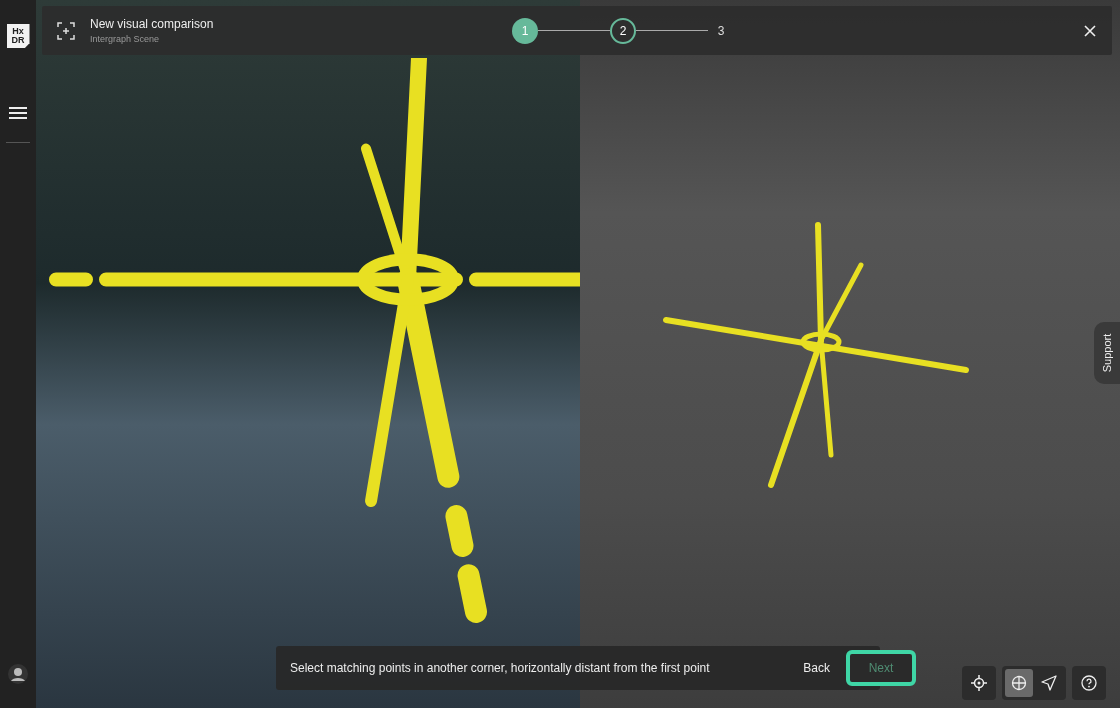  I want to click on menu-icon, so click(18, 113).